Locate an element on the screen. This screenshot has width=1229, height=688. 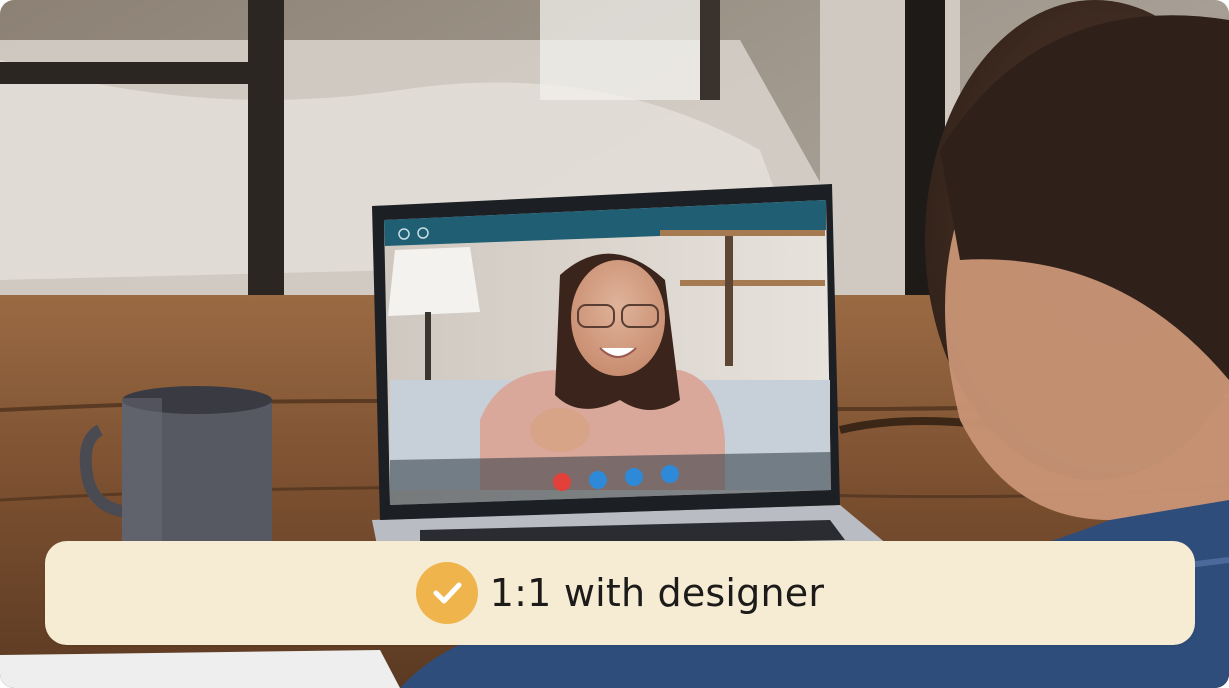
feature-caption: 1:1 with designer is located at coordinates (620, 593).